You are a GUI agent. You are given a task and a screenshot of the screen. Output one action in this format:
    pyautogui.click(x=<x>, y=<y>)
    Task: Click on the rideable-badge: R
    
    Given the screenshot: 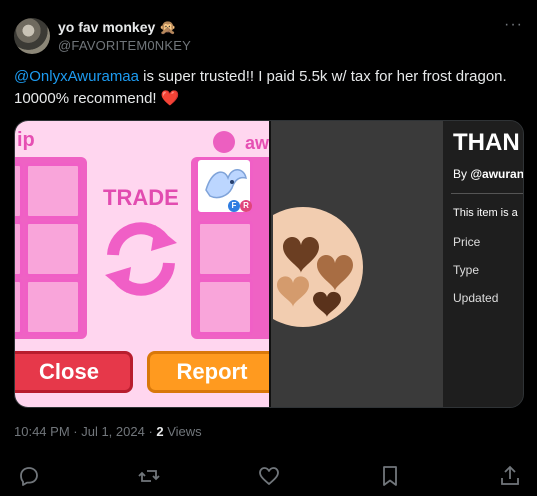 What is the action you would take?
    pyautogui.click(x=246, y=206)
    